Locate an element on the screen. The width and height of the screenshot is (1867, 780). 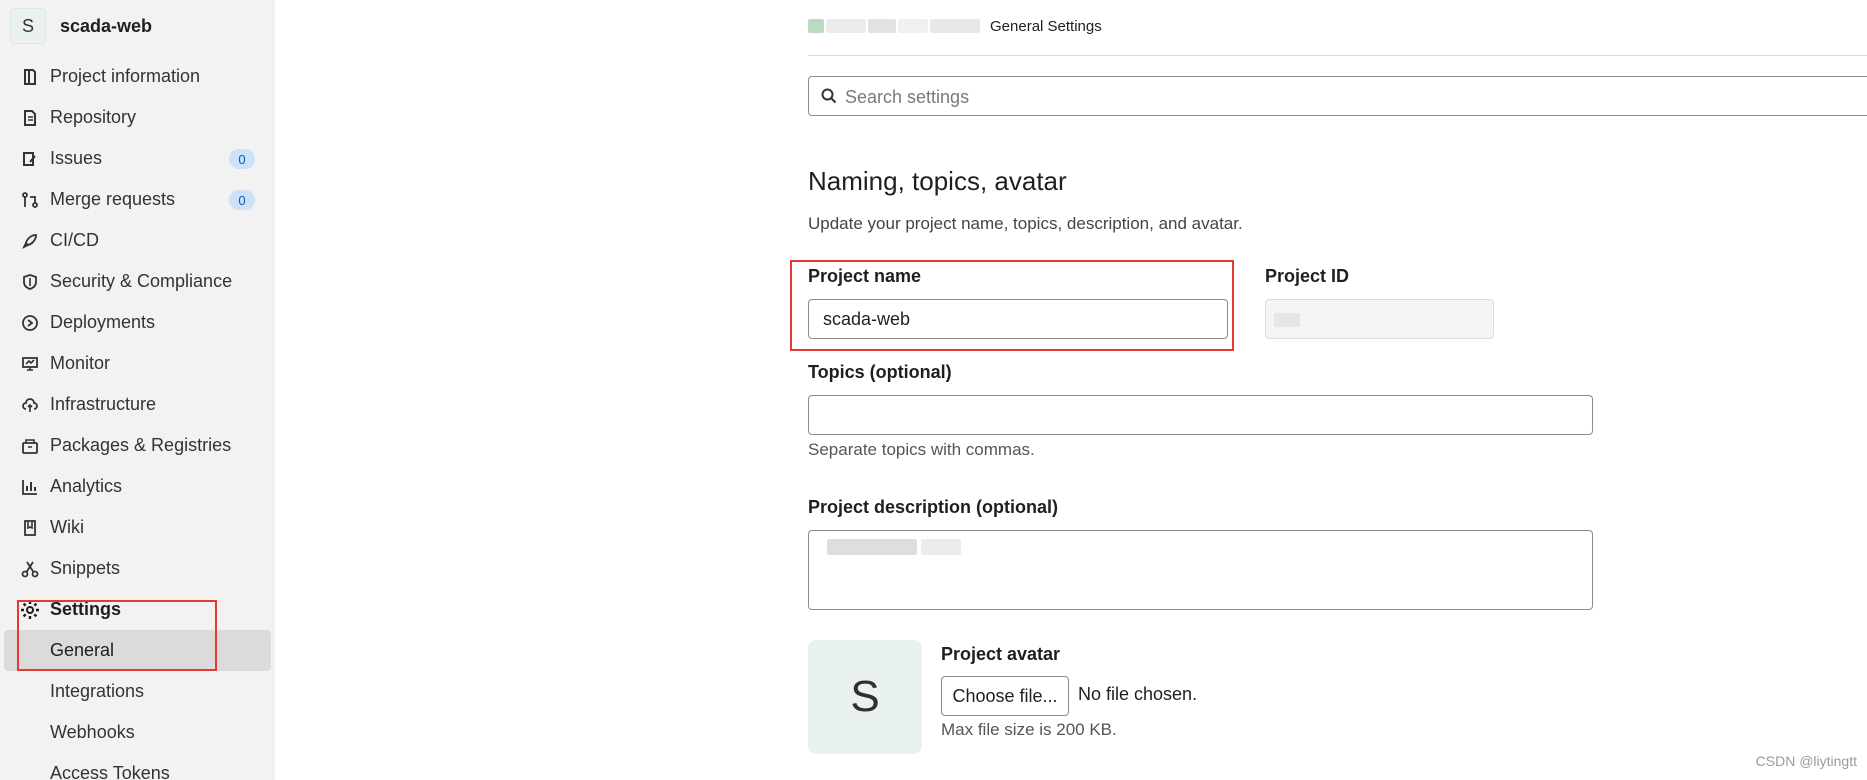
sidebar-item-label: Infrastructure is located at coordinates (103, 404).